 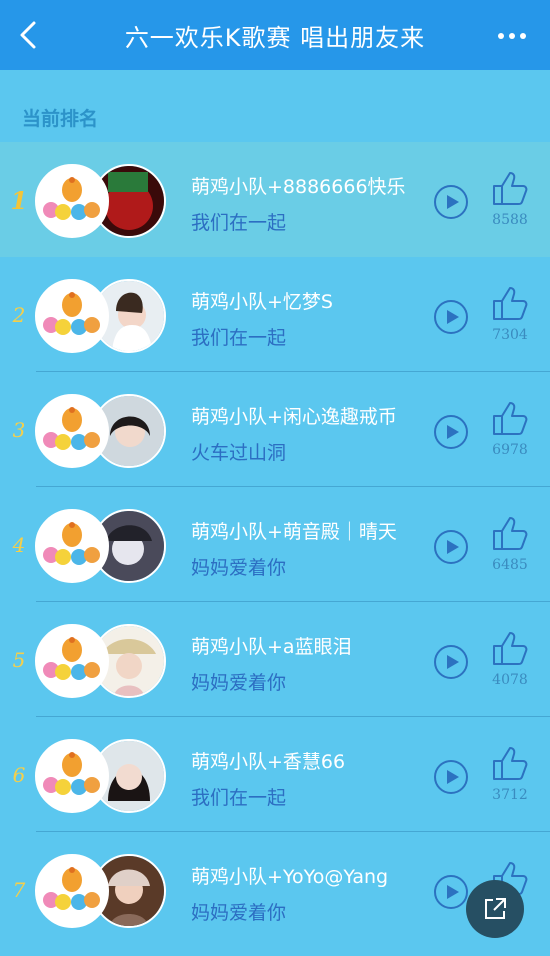 I want to click on entry-name: 萌鸡小队+a蓝眼泪, so click(x=271, y=647).